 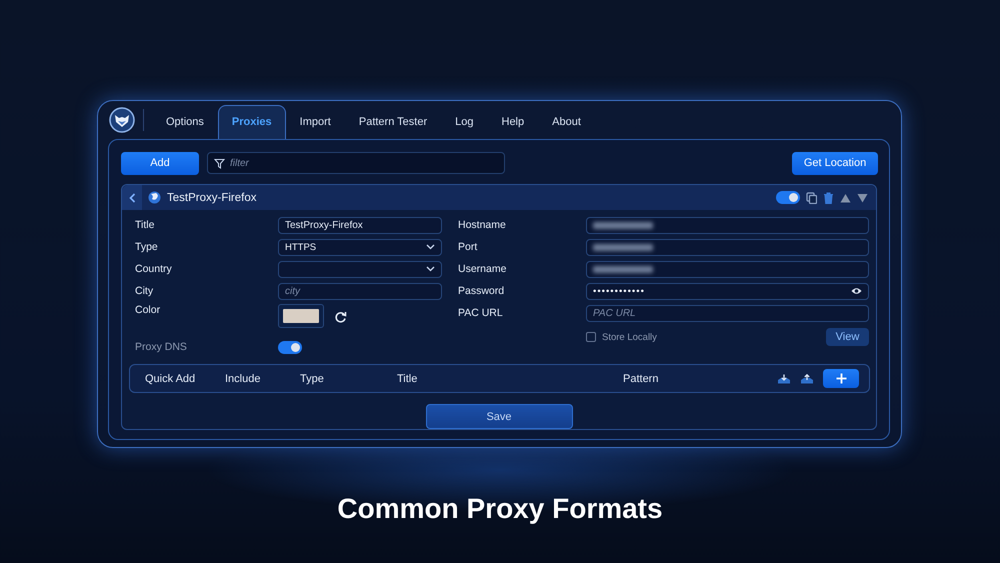 I want to click on globe-icon, so click(x=154, y=197).